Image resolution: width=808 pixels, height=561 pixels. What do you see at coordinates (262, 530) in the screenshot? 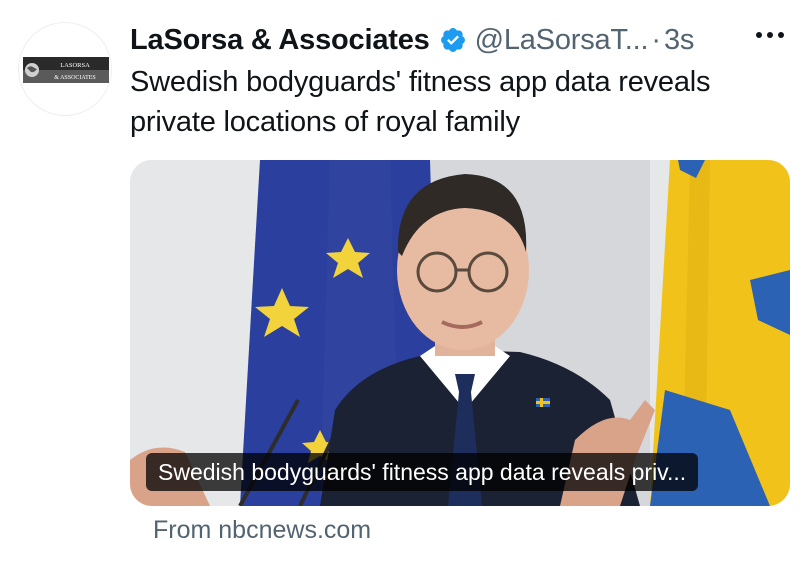
I see `link-source: From nbcnews.com` at bounding box center [262, 530].